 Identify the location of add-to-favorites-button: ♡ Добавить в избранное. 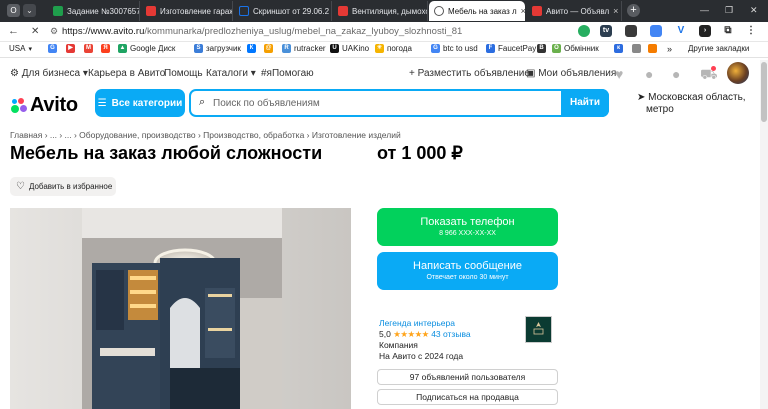
(63, 186).